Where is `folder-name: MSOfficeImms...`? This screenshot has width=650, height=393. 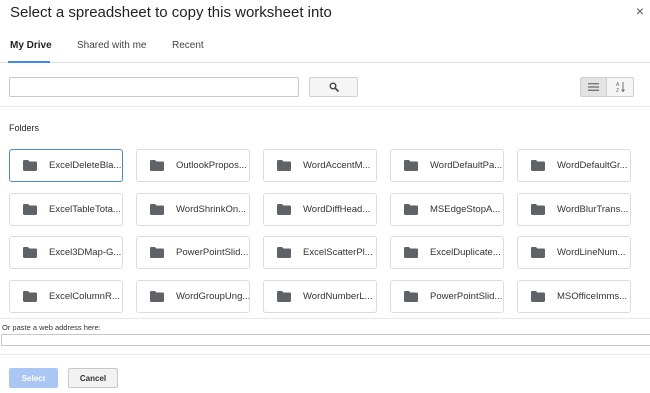
folder-name: MSOfficeImms... is located at coordinates (592, 296).